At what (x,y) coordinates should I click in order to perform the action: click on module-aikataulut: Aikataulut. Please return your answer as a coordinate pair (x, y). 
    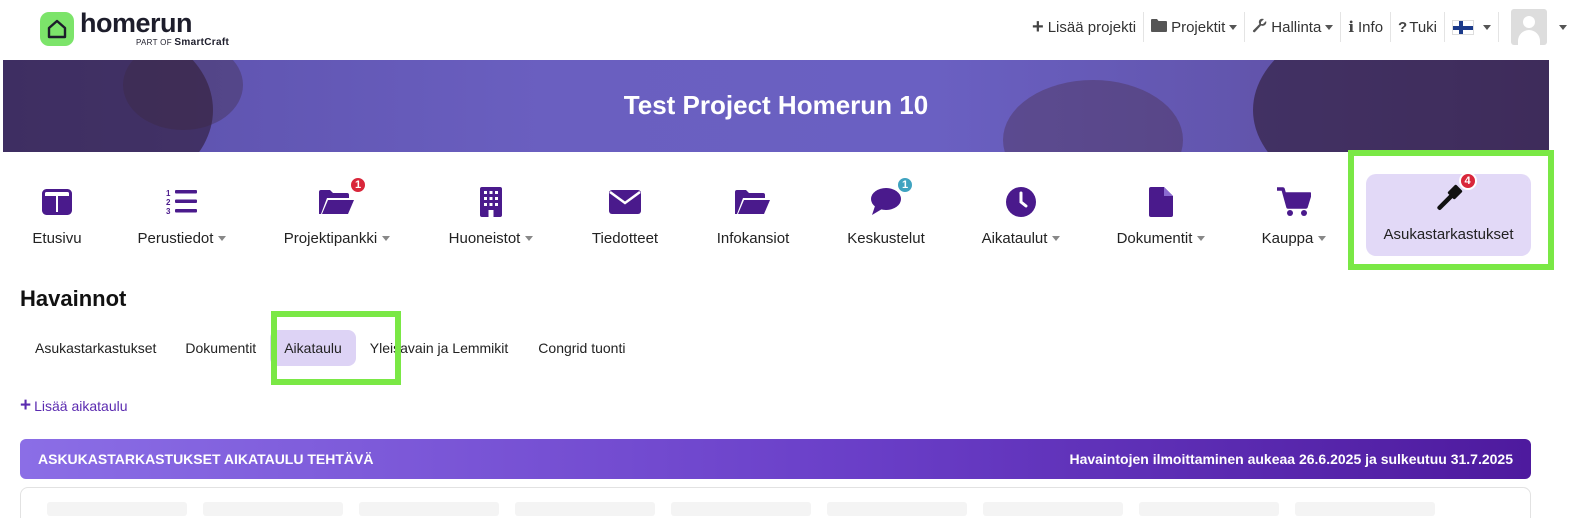
    Looking at the image, I should click on (1021, 215).